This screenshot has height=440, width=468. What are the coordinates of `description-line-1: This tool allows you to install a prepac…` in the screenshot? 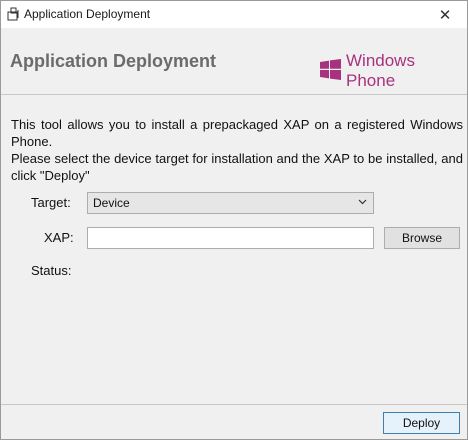 It's located at (237, 133).